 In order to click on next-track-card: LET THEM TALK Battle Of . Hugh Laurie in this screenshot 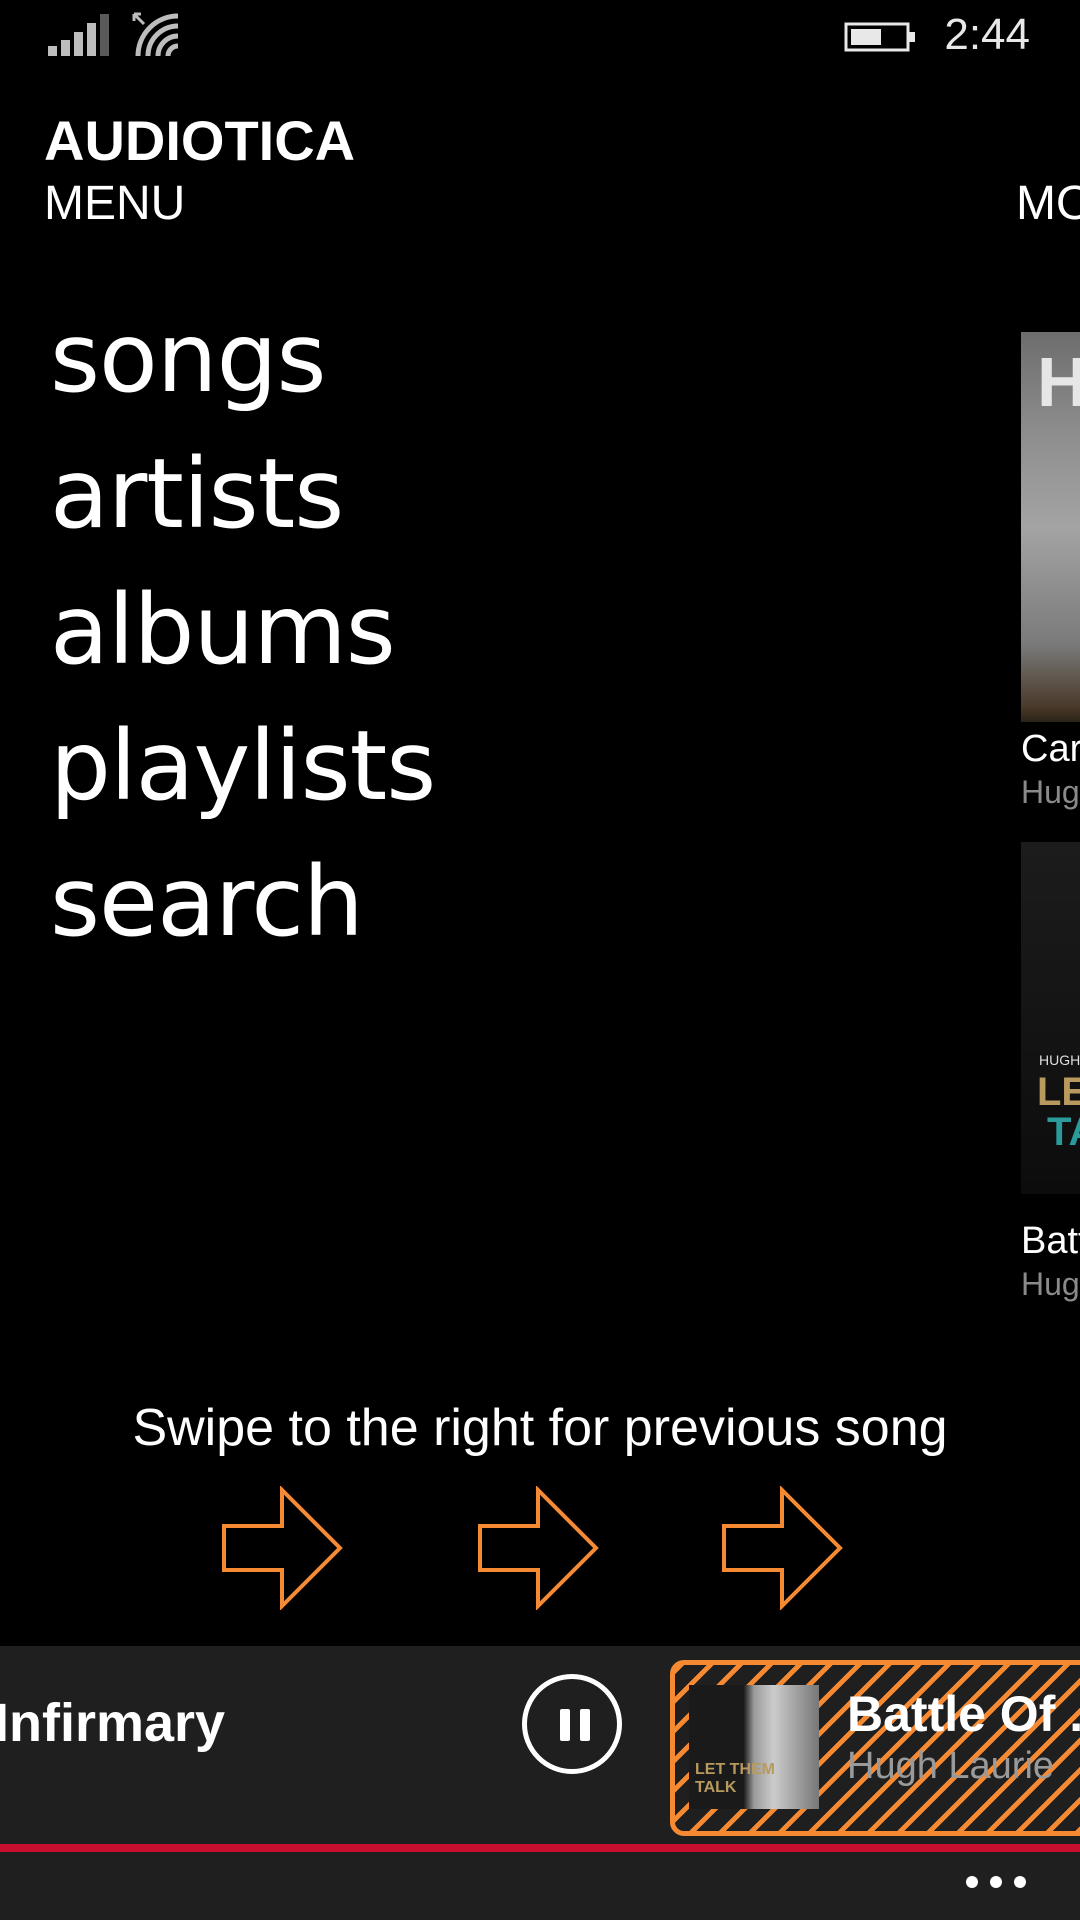, I will do `click(875, 1748)`.